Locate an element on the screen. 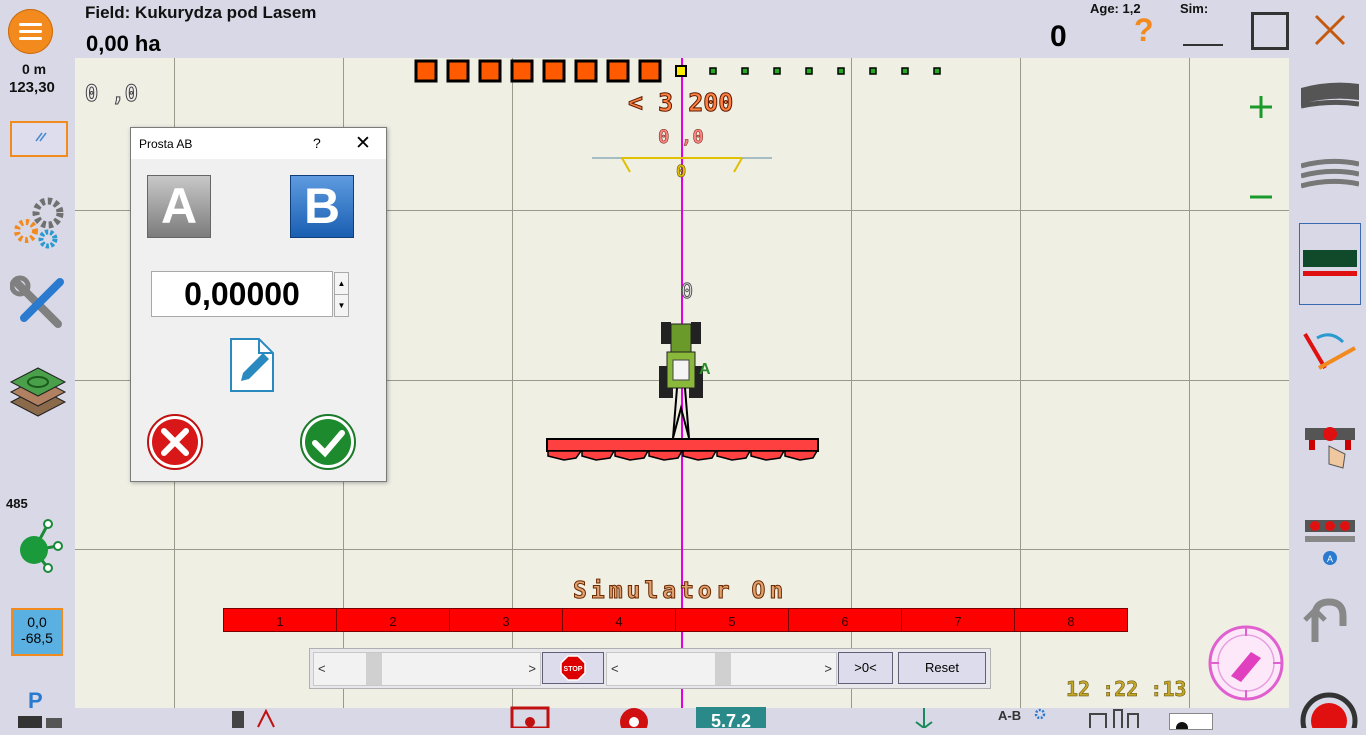 The image size is (1366, 735). zoom-out-icon is located at coordinates (1261, 197).